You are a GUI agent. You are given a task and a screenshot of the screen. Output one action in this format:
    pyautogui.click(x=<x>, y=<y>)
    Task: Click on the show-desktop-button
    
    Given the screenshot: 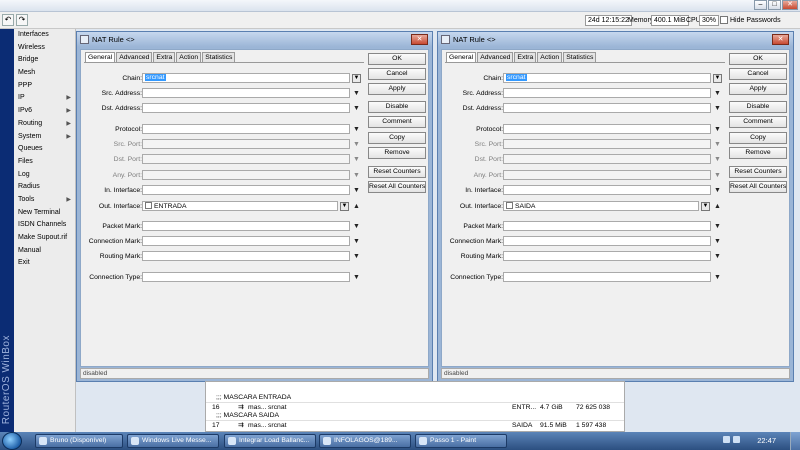 What is the action you would take?
    pyautogui.click(x=795, y=441)
    